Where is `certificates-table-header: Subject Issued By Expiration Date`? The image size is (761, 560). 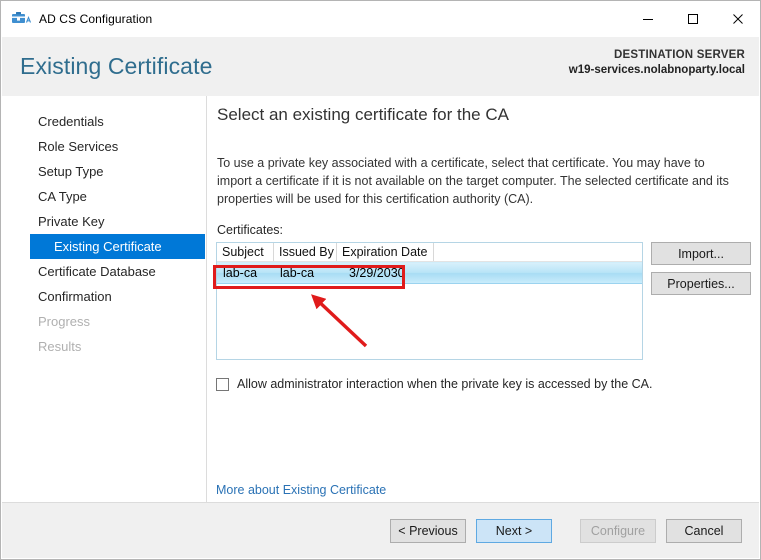 certificates-table-header: Subject Issued By Expiration Date is located at coordinates (429, 252).